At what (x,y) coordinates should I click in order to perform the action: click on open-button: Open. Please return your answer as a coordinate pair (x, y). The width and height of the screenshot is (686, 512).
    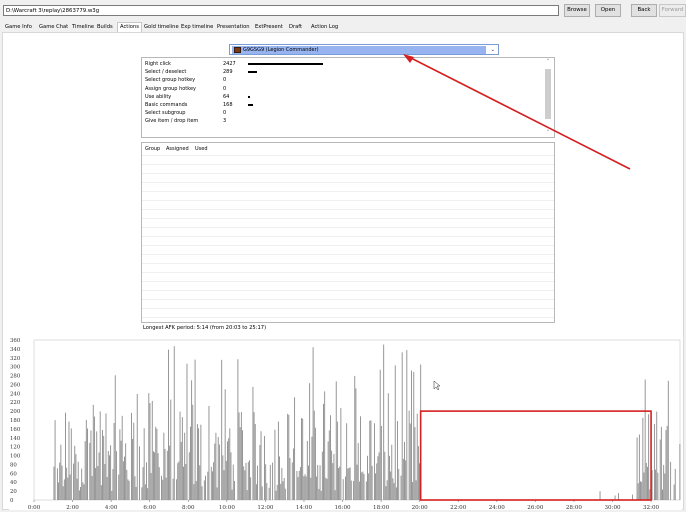
    Looking at the image, I should click on (608, 10).